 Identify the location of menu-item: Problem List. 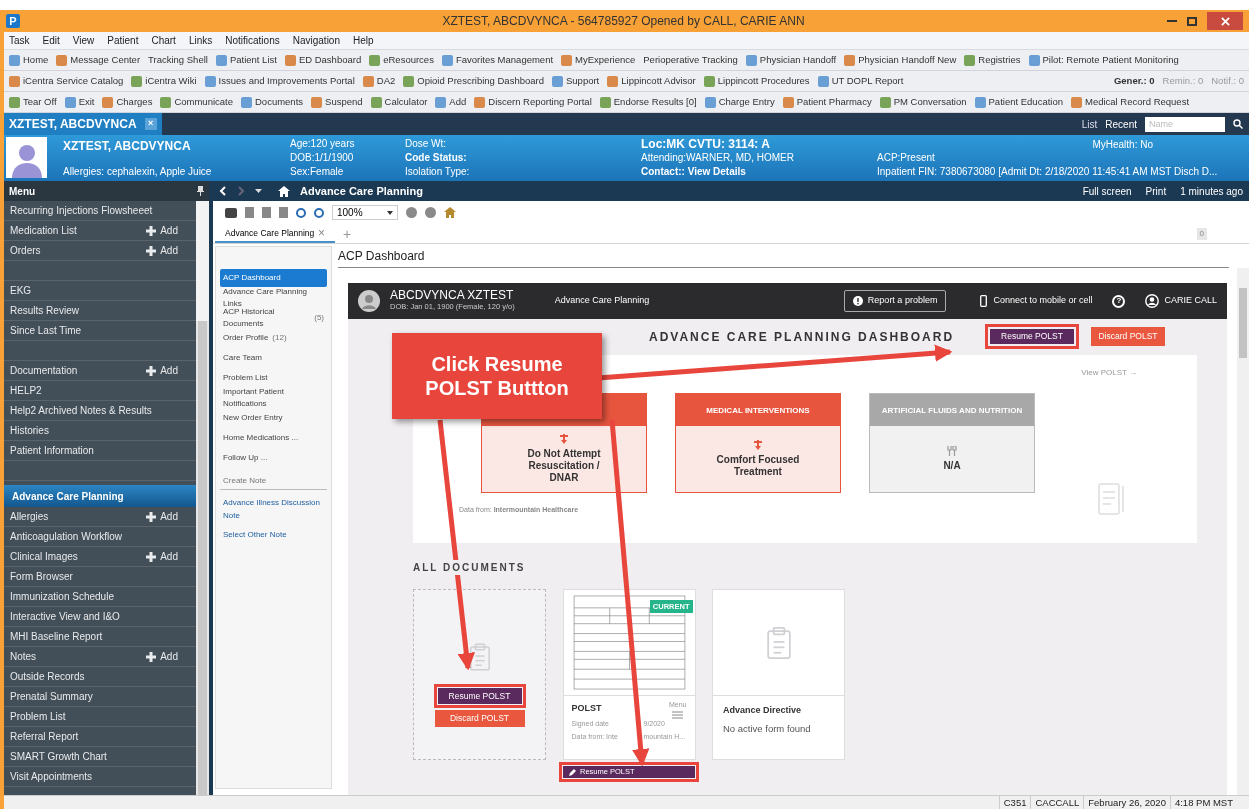
(38, 716).